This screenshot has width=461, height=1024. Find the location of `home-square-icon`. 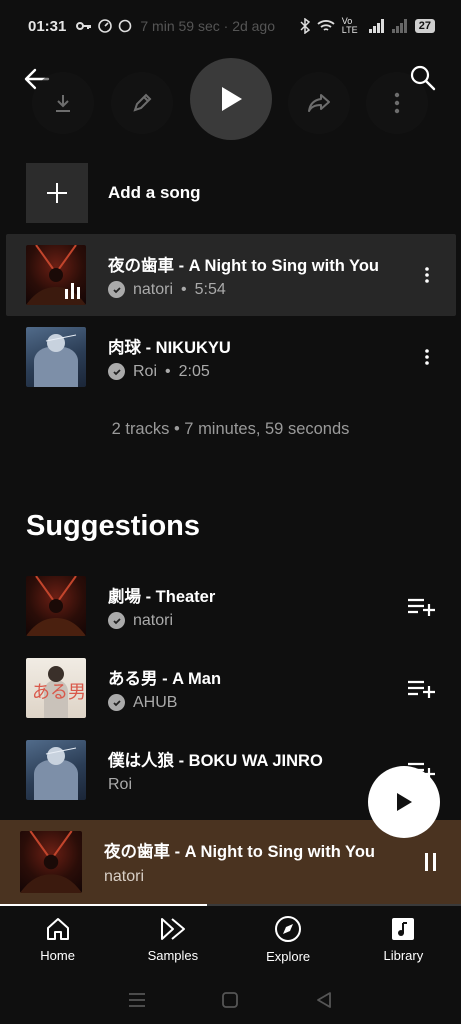

home-square-icon is located at coordinates (230, 1000).